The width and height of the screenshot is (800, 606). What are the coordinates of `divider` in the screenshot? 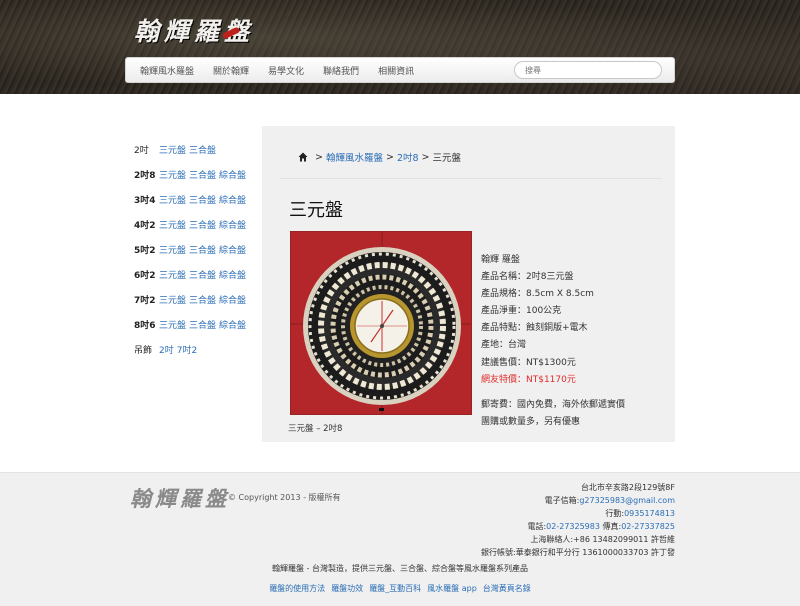 It's located at (471, 178).